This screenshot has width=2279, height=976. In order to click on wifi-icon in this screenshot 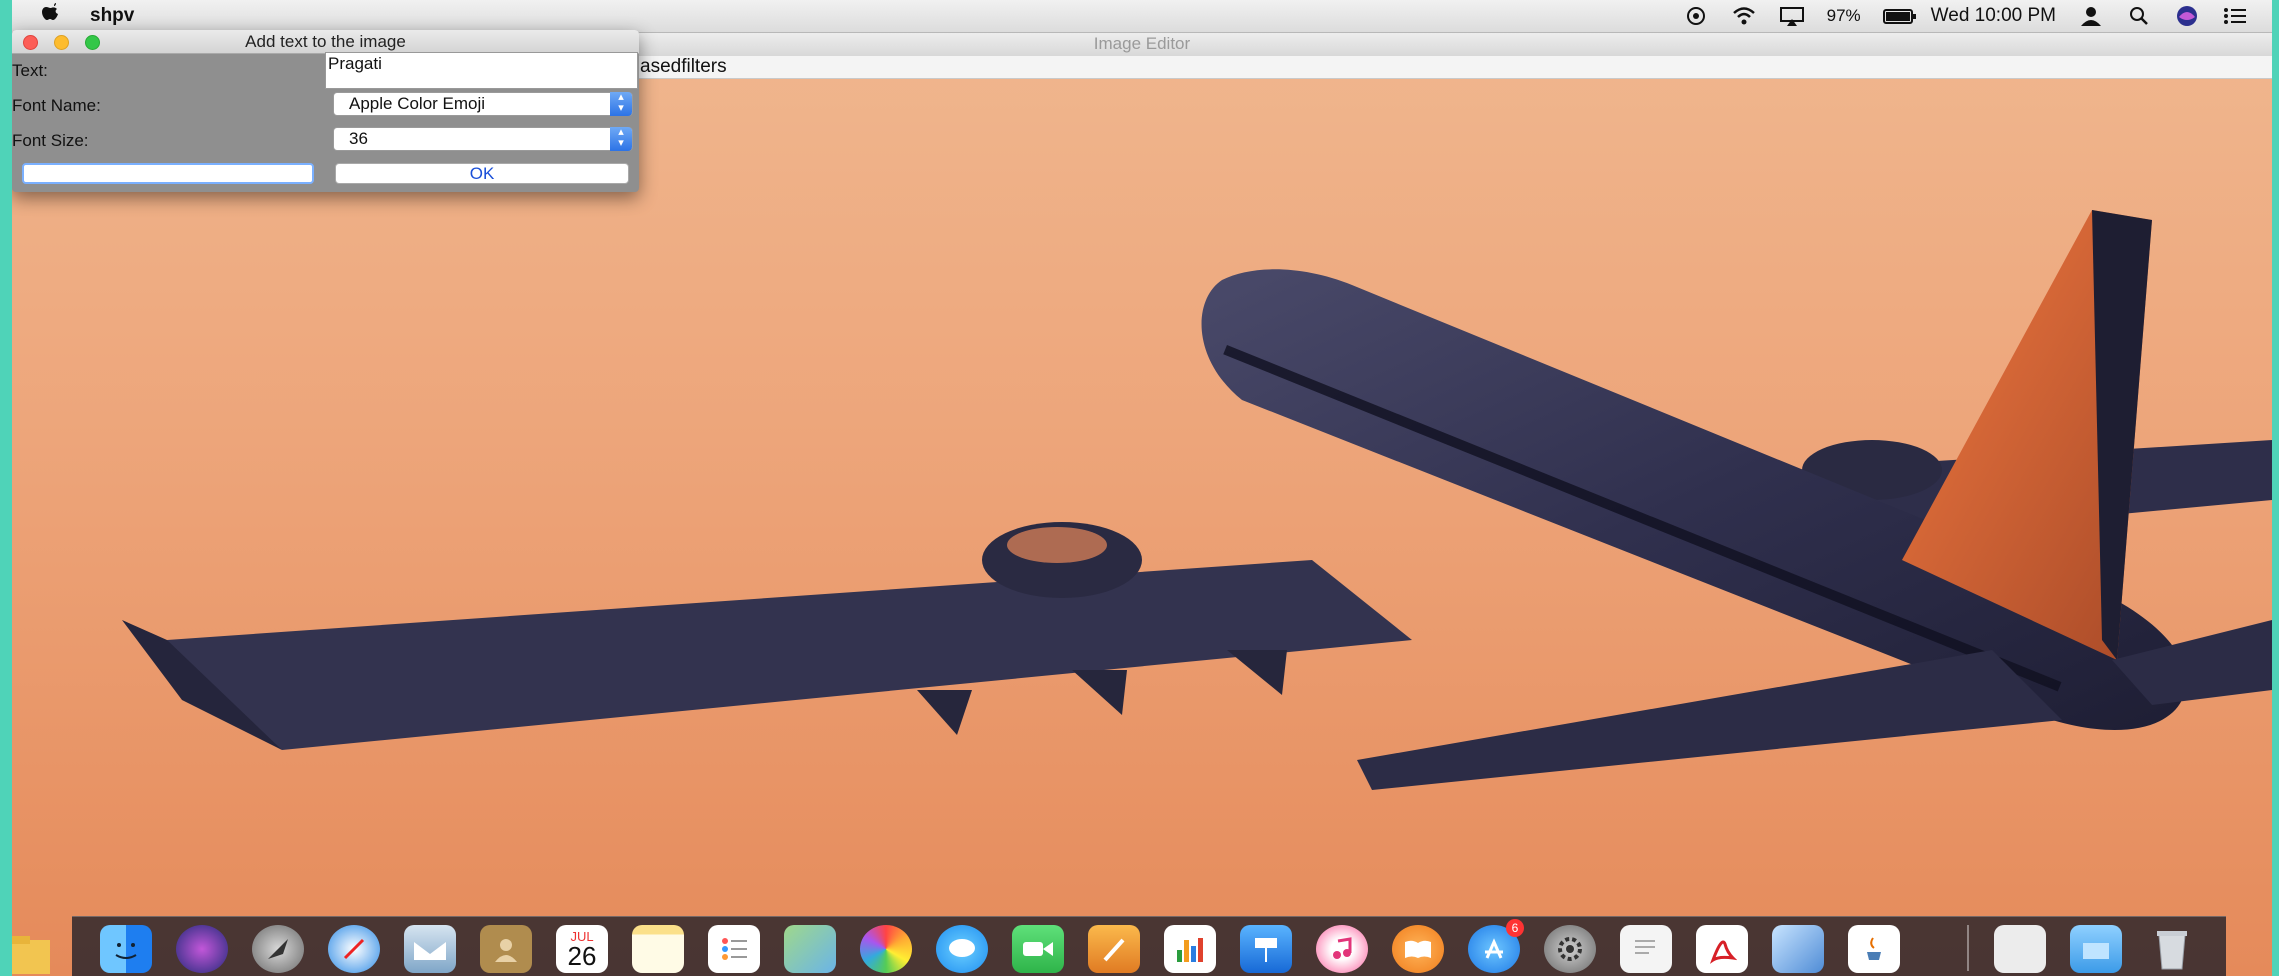, I will do `click(1744, 16)`.